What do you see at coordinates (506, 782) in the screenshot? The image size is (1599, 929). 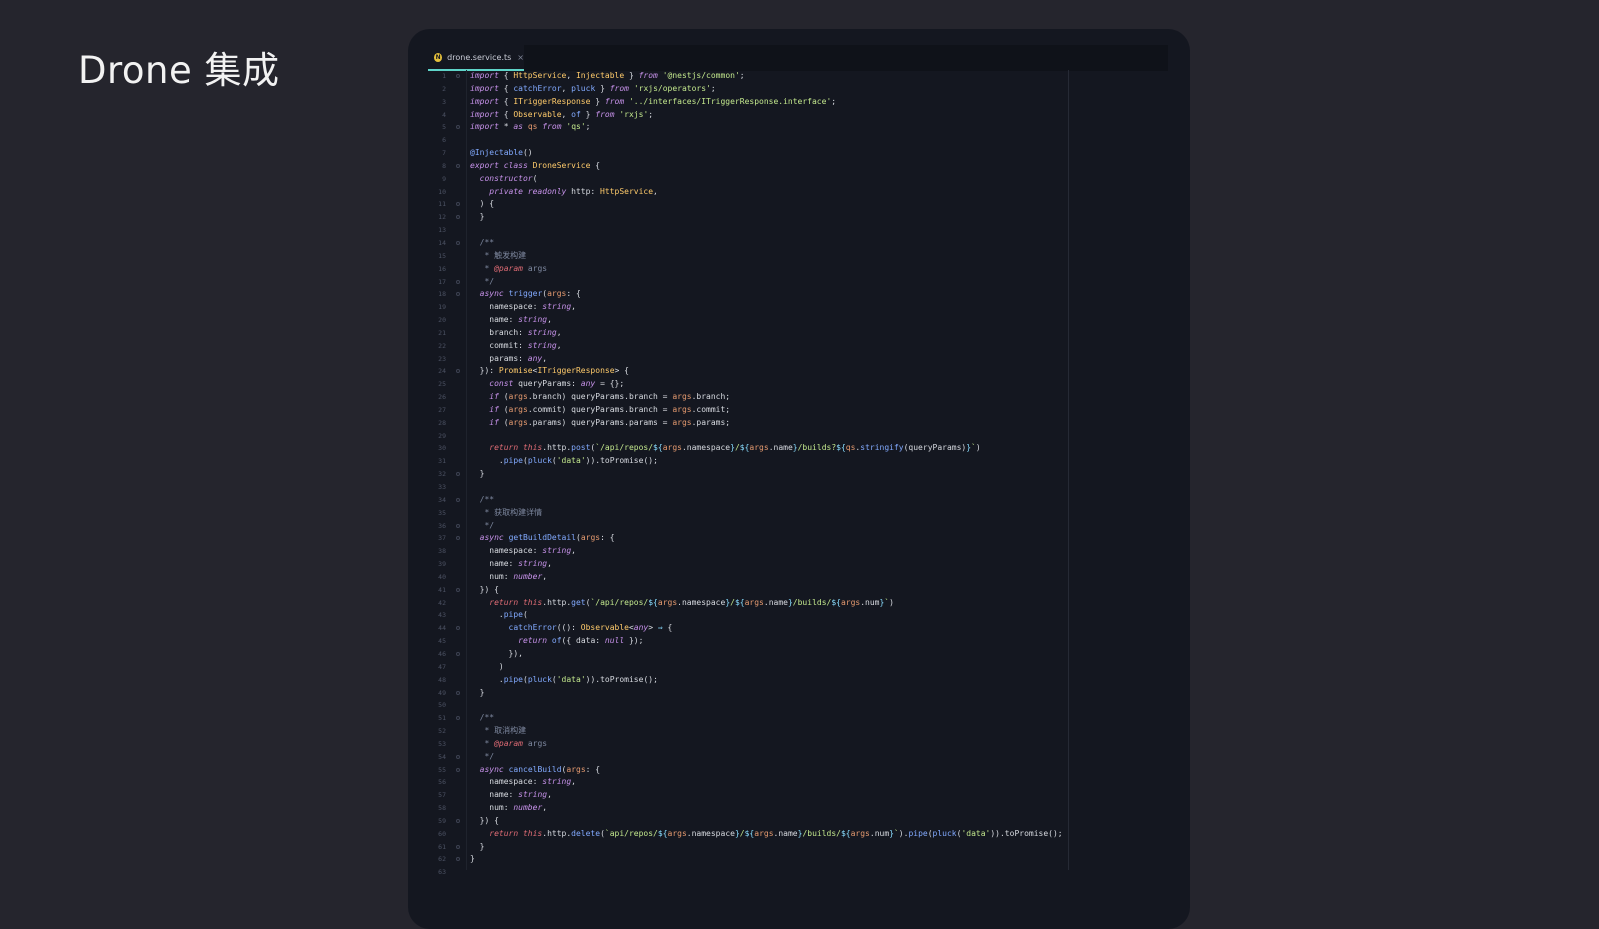 I see `code-token: namespace:` at bounding box center [506, 782].